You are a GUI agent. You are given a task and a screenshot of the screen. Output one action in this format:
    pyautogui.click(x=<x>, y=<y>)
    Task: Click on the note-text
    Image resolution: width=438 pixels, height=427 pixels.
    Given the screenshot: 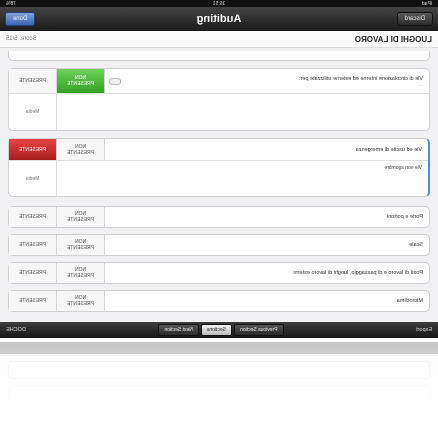 What is the action you would take?
    pyautogui.click(x=243, y=112)
    